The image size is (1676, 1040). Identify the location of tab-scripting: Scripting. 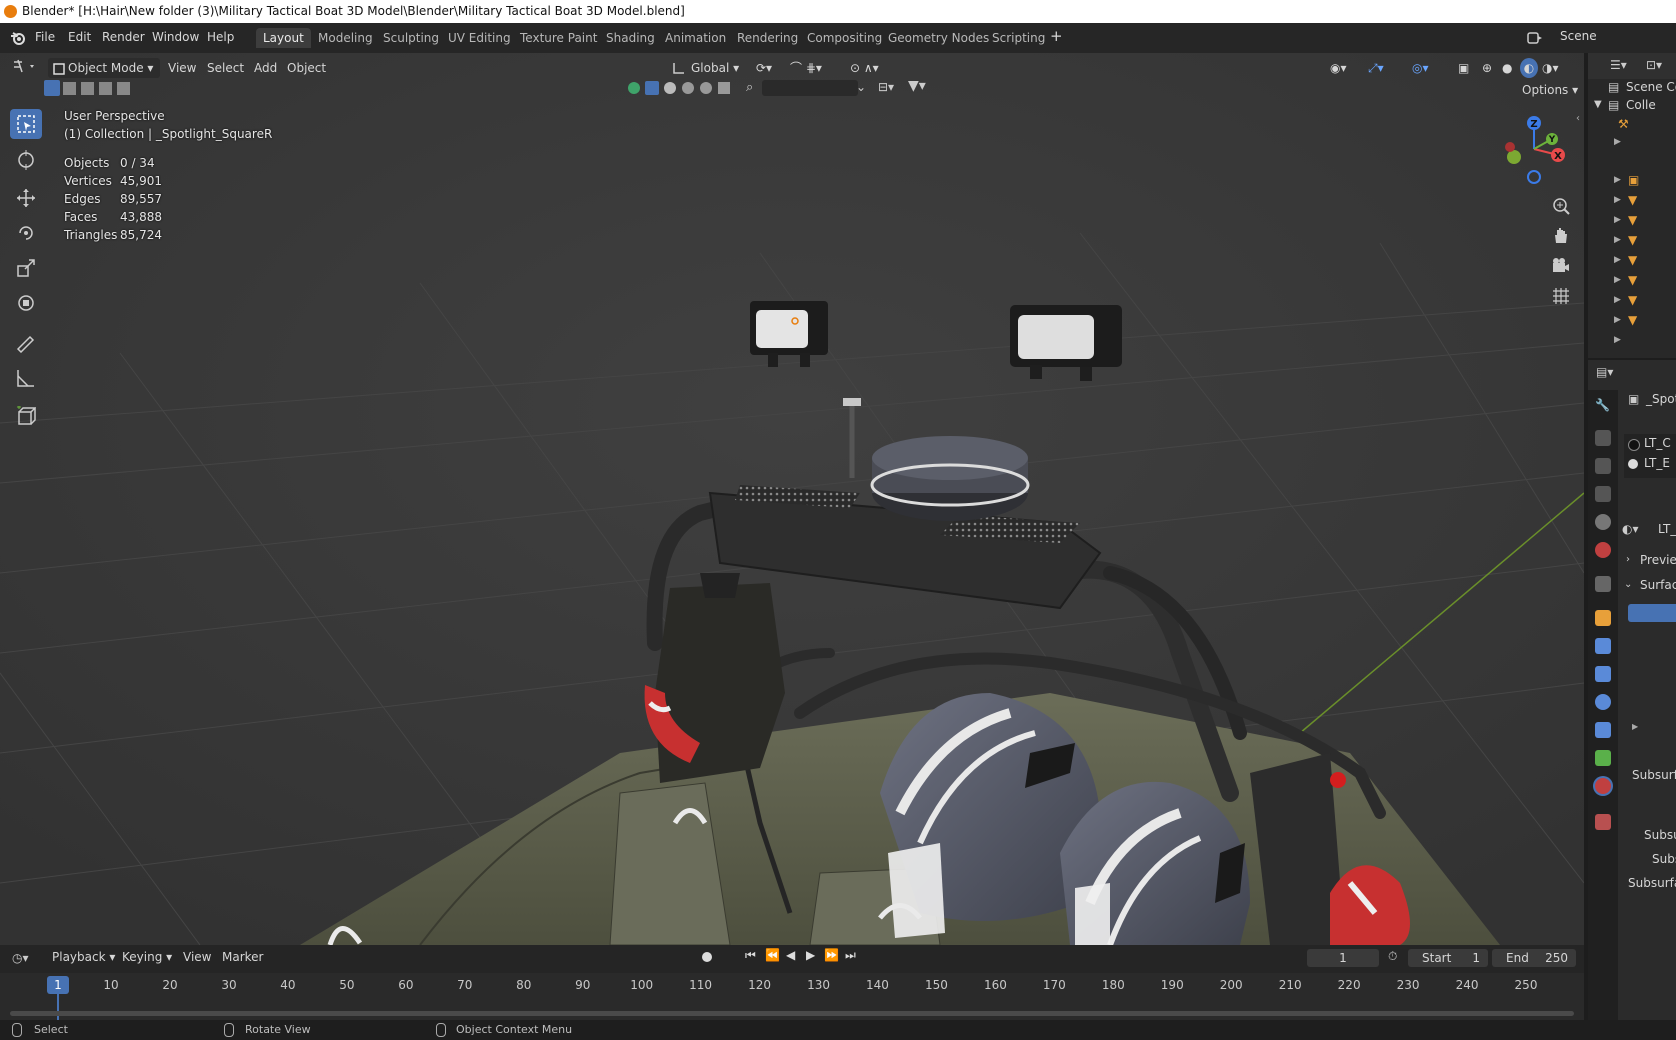
(1018, 38).